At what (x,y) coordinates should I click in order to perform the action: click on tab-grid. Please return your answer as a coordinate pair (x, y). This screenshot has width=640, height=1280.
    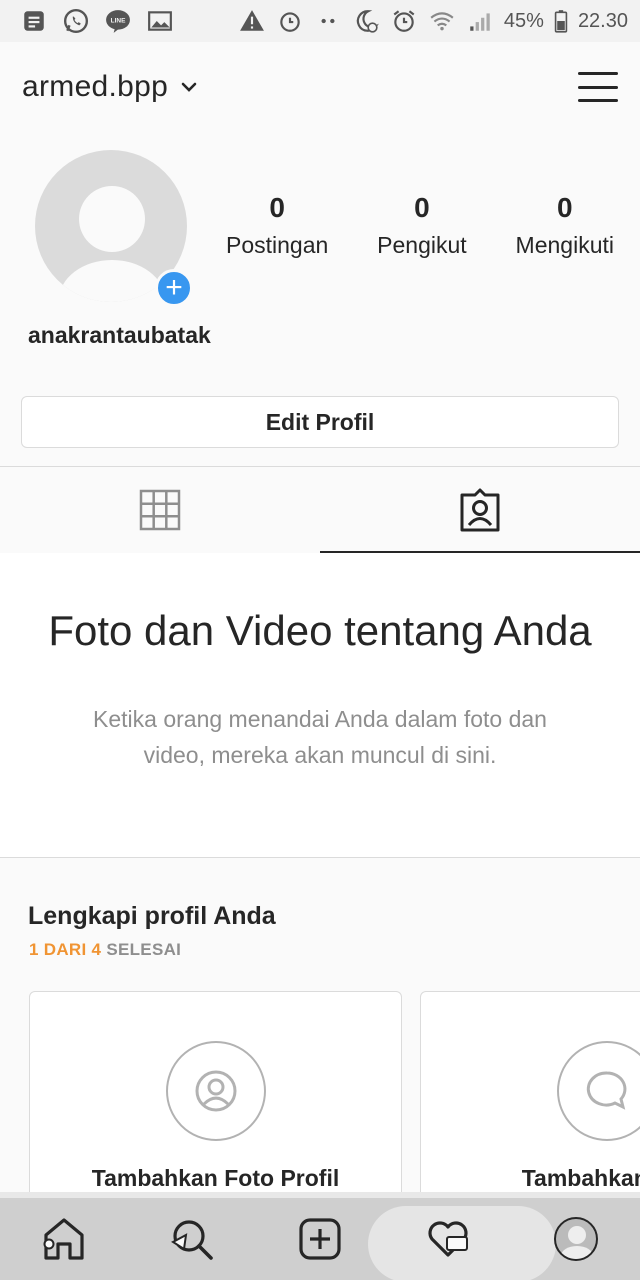
    Looking at the image, I should click on (160, 510).